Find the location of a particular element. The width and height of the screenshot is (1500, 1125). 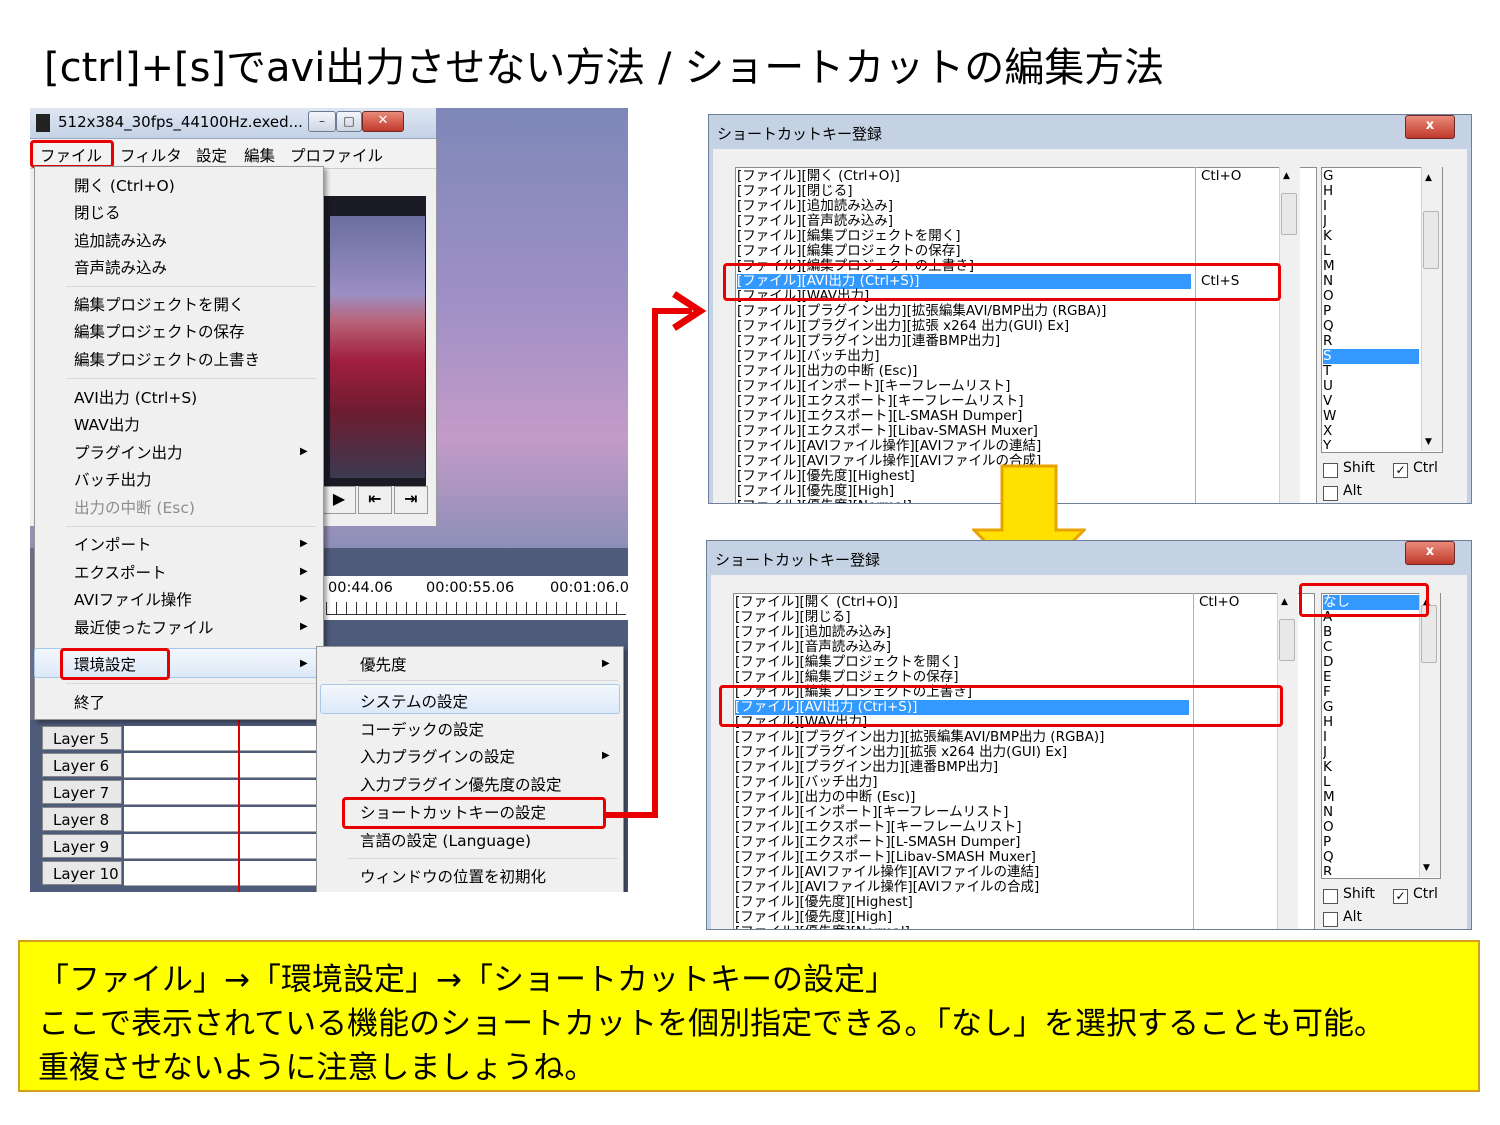

command-item: [ファイル][プラグイン出力][拡張編集AVI/BMP出力 (RGBA)] is located at coordinates (921, 311).